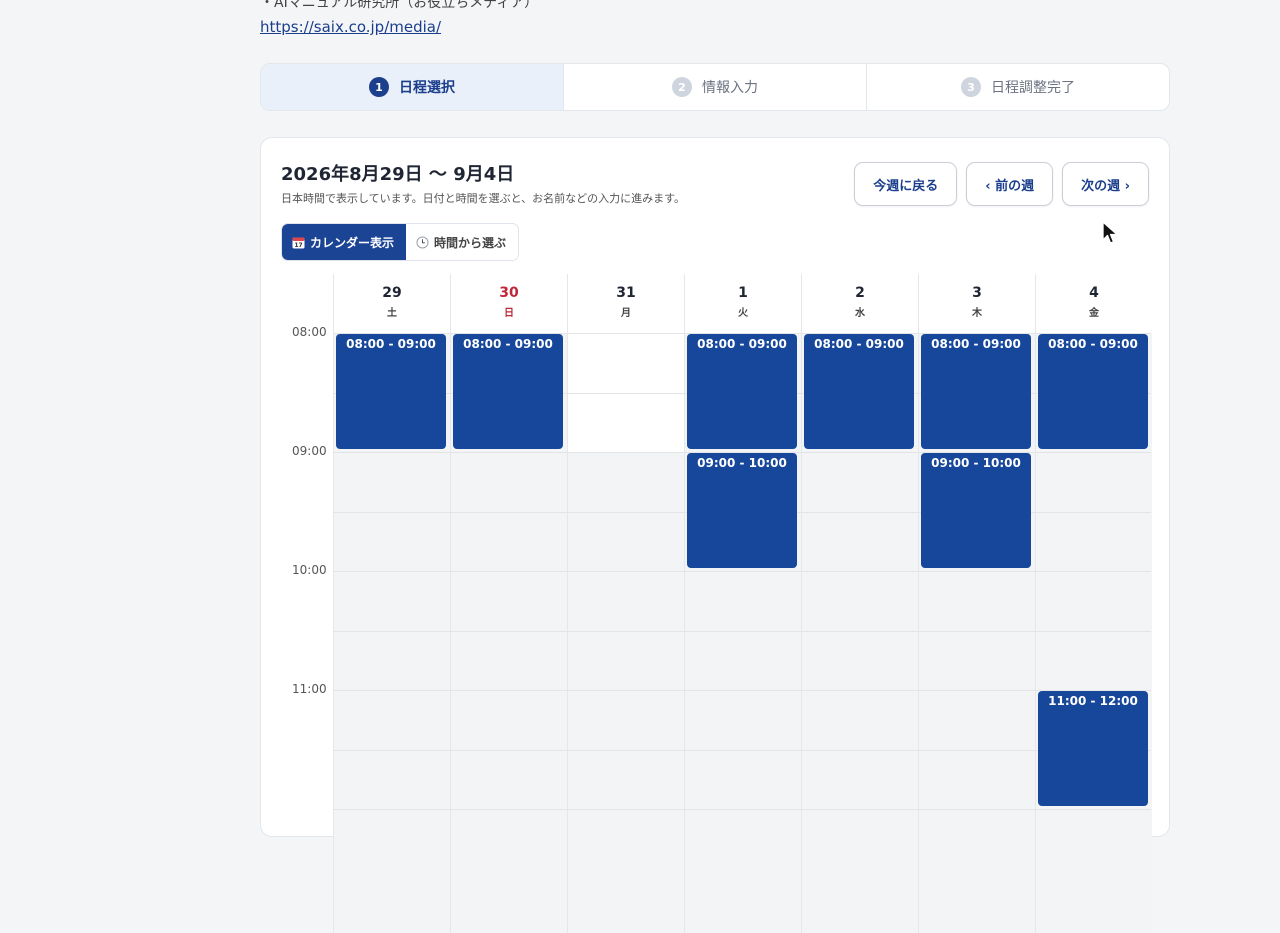  I want to click on step-schedule: 1 日程選択, so click(412, 87).